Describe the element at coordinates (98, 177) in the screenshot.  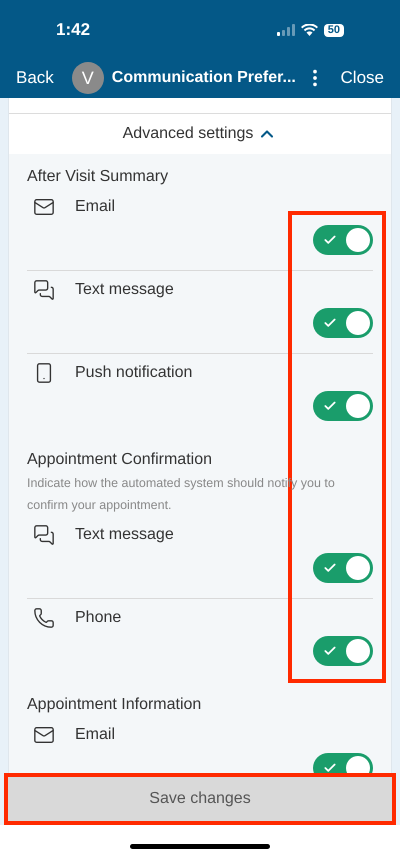
I see `section-title: After Visit Summary` at that location.